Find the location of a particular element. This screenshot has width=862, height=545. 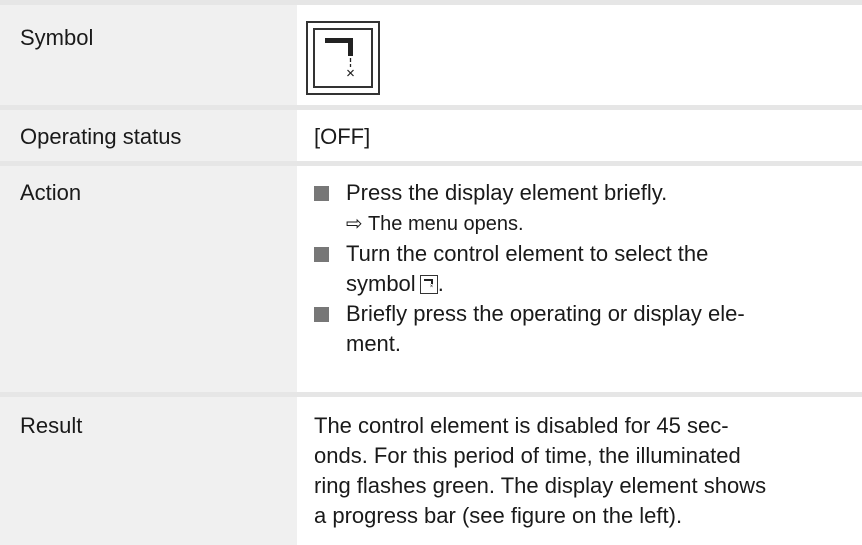

lock-control-icon: × is located at coordinates (428, 284).